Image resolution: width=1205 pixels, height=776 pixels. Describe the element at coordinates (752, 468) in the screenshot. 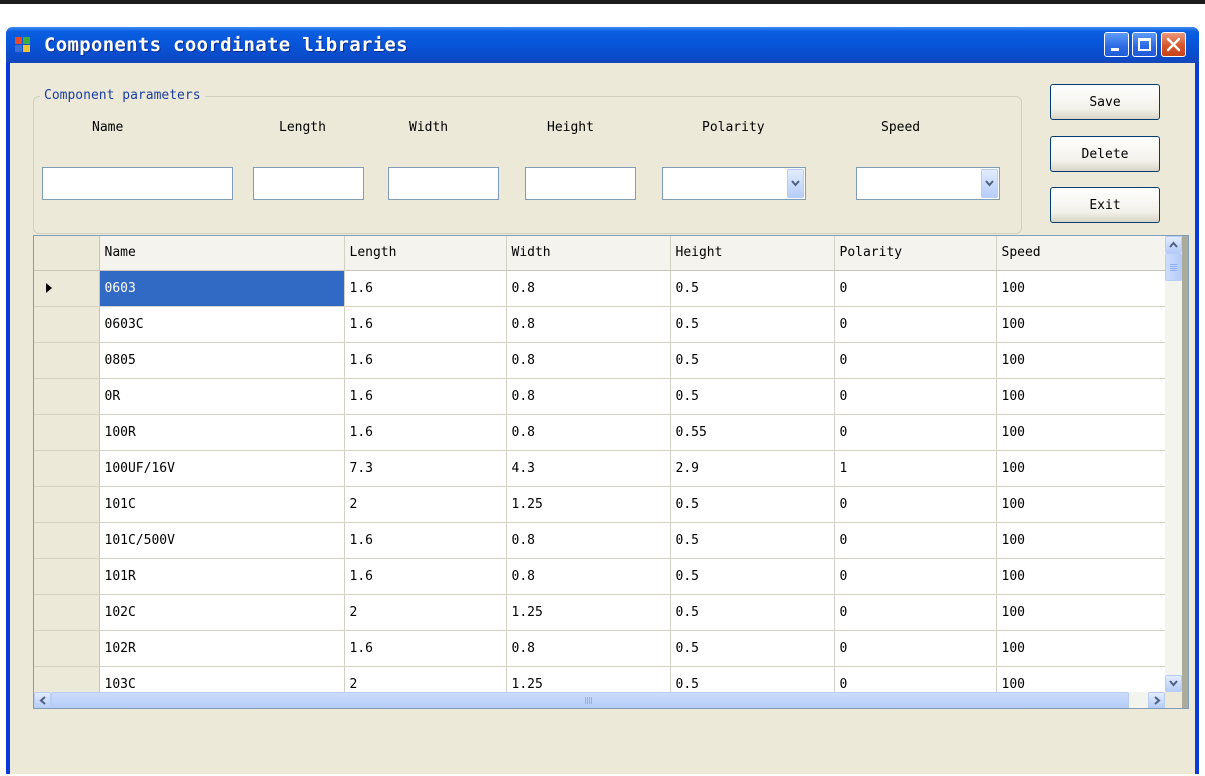

I see `cell-height: 2.9` at that location.